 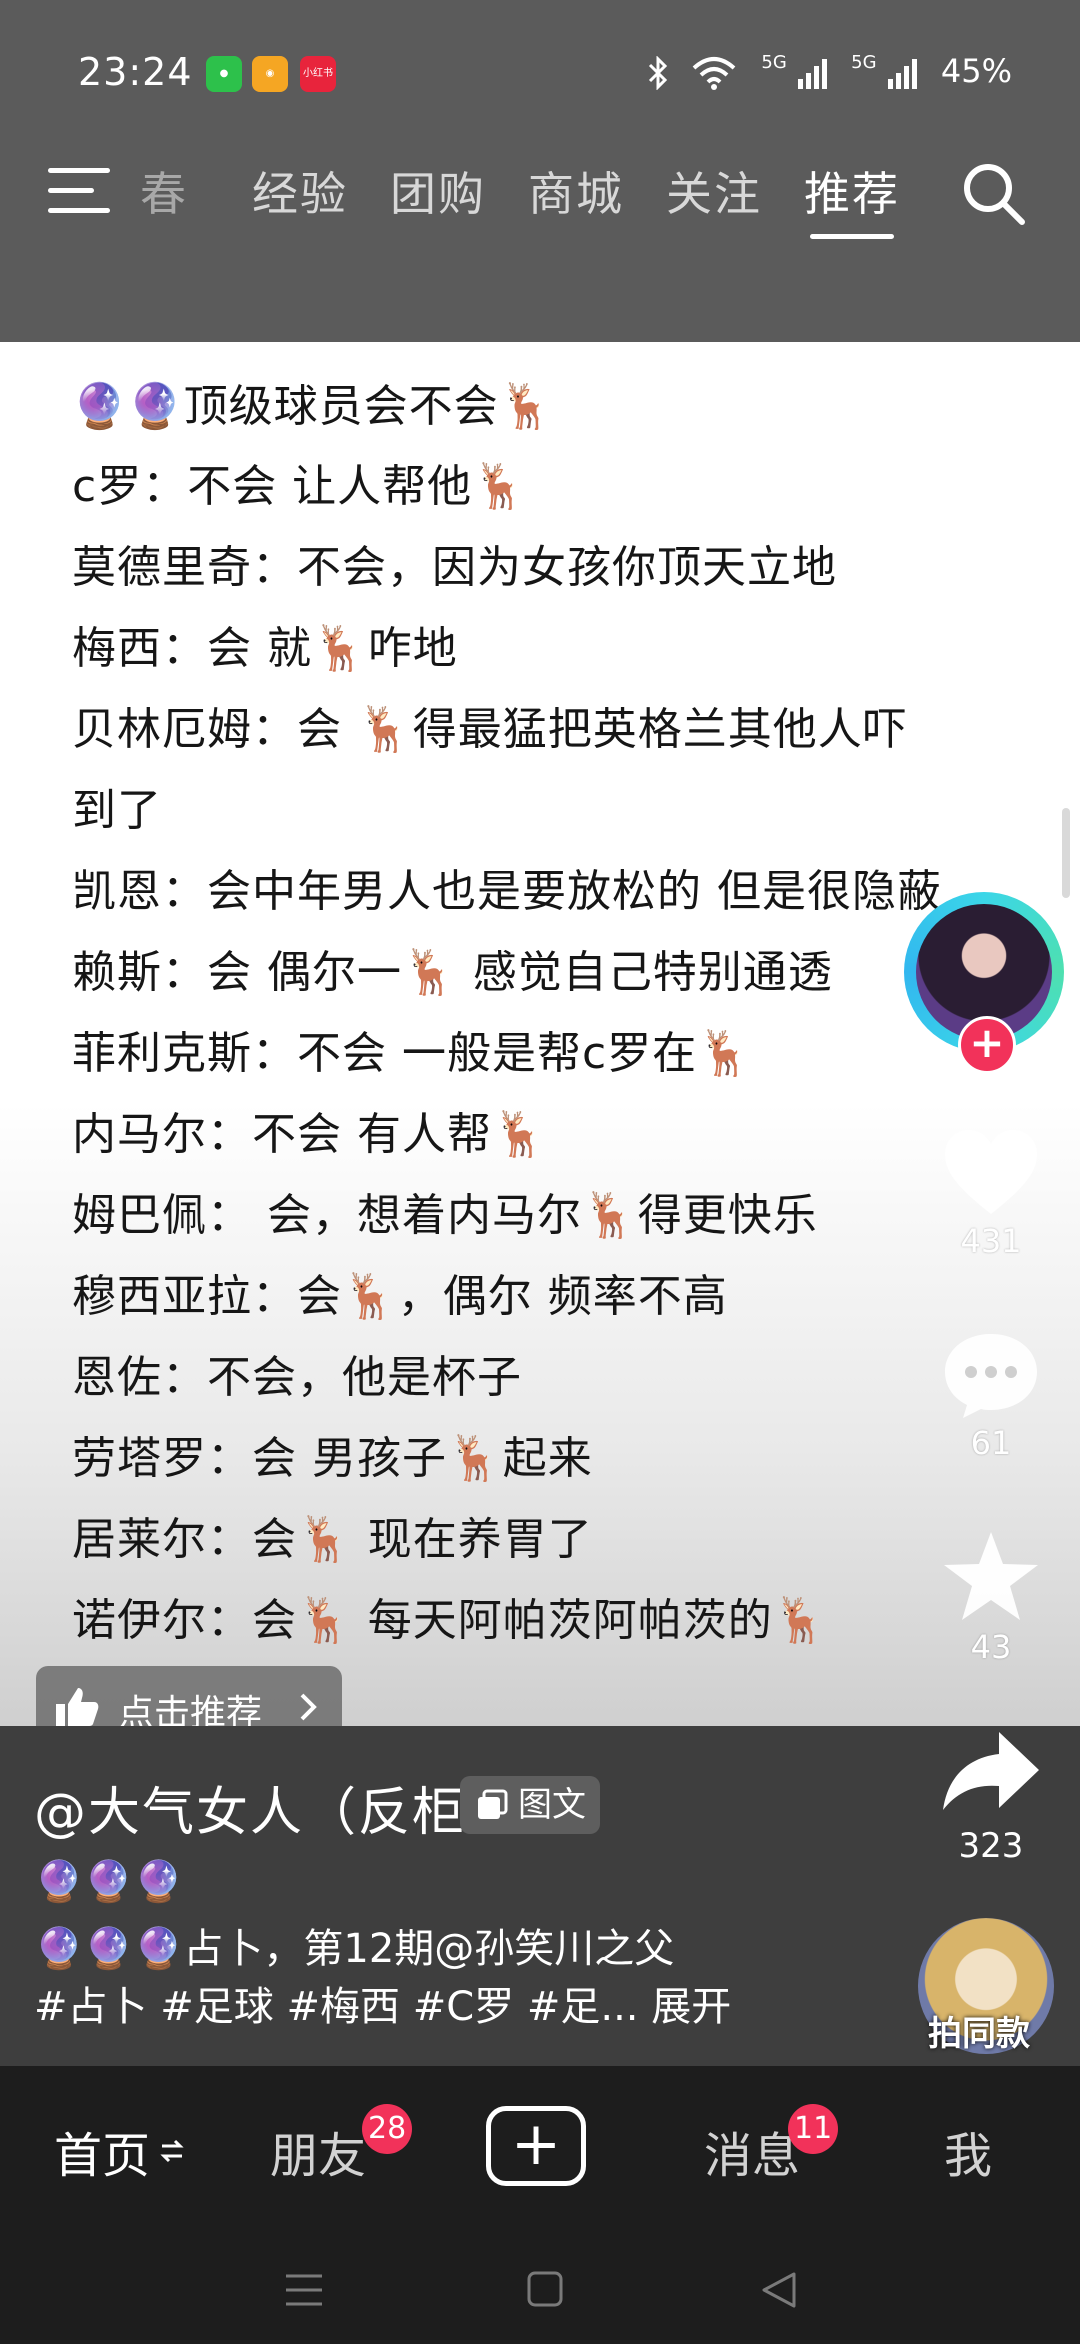 I want to click on friends-badge: 28, so click(x=387, y=2129).